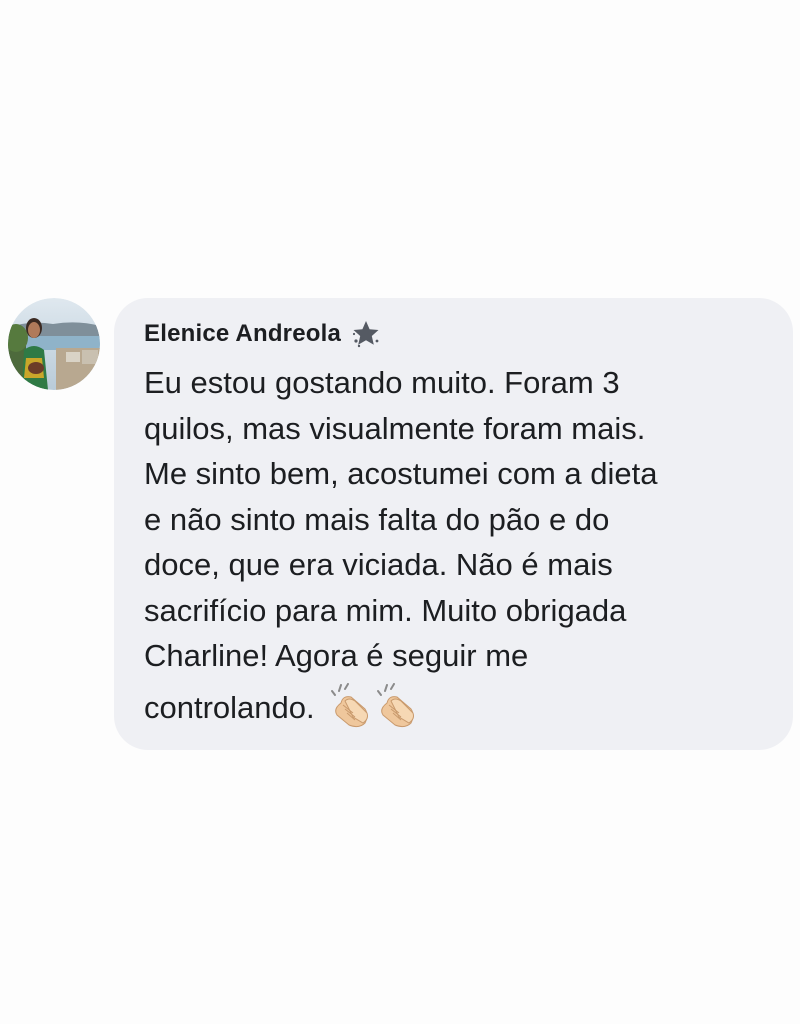 The width and height of the screenshot is (800, 1024). I want to click on comment-line: controlando., so click(229, 707).